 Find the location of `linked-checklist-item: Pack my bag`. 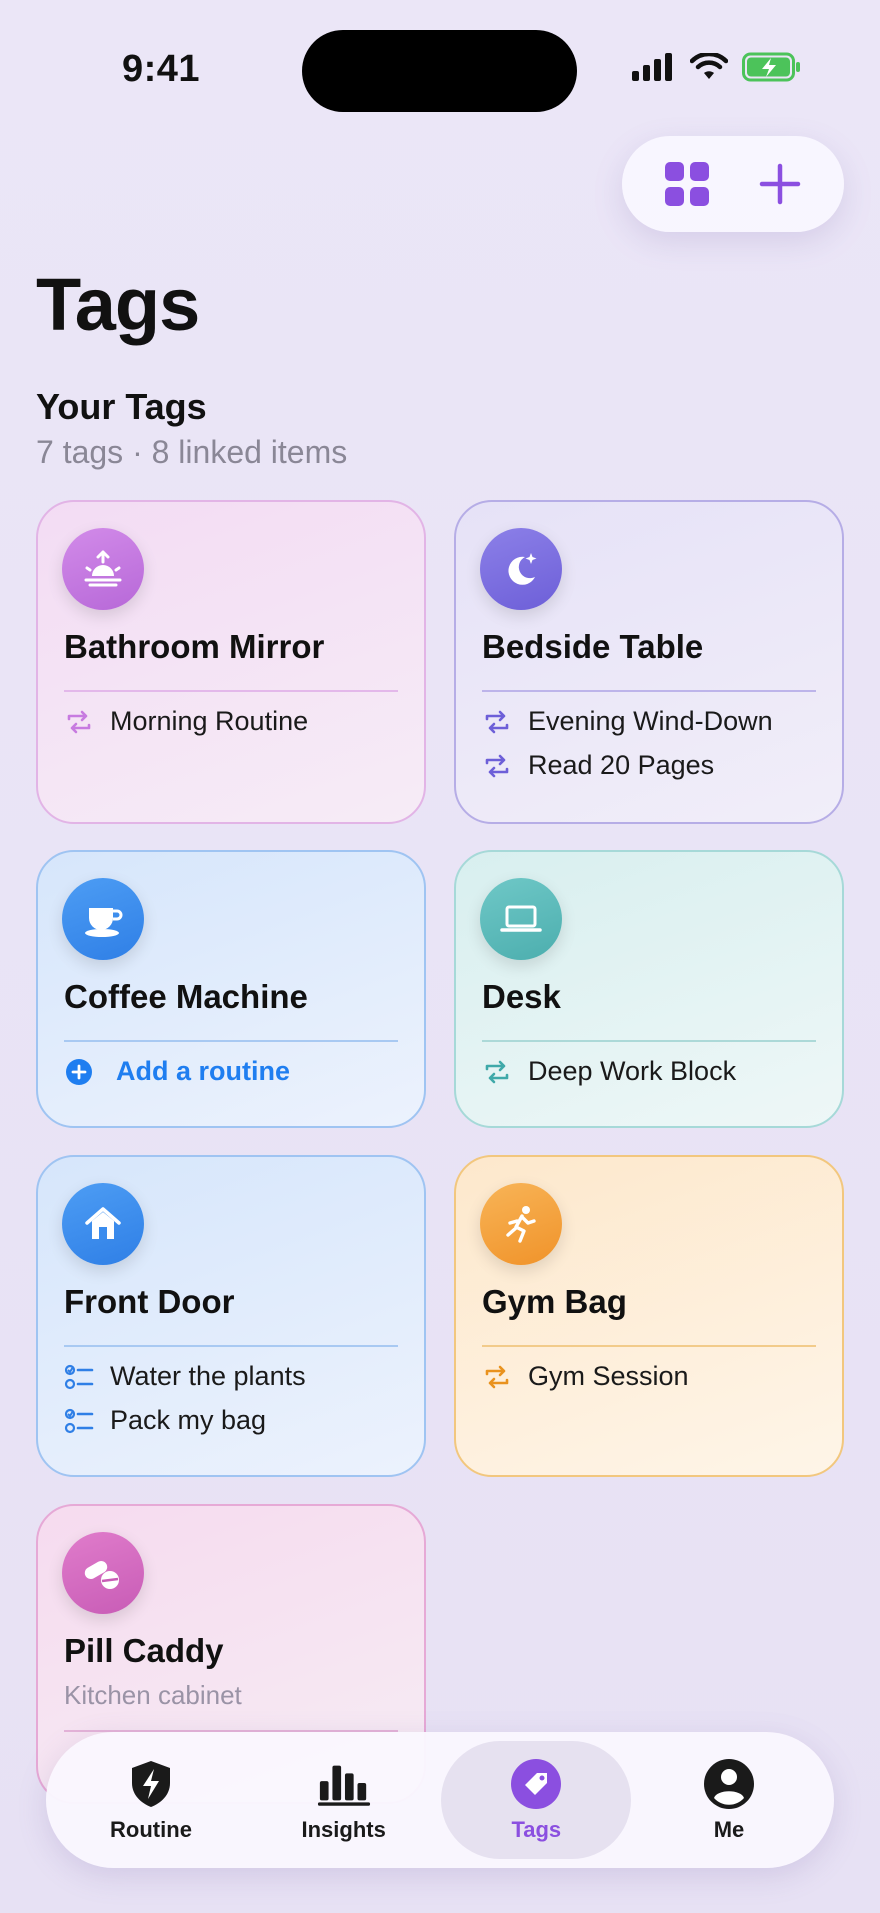

linked-checklist-item: Pack my bag is located at coordinates (234, 1420).